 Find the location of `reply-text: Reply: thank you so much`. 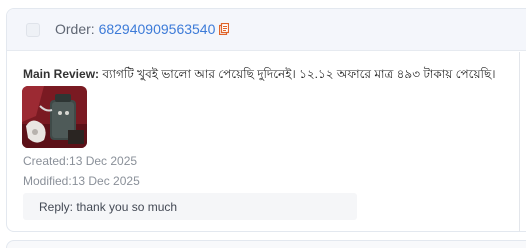

reply-text: Reply: thank you so much is located at coordinates (108, 207).